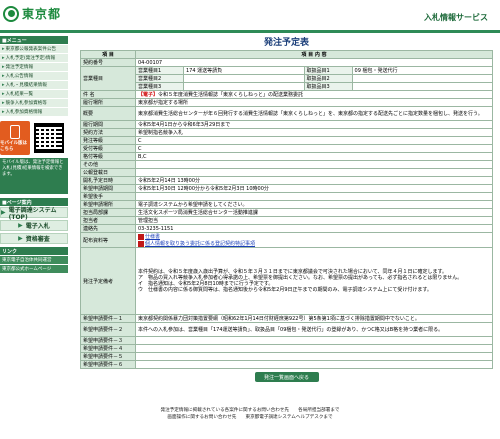  I want to click on row-label: 発注予定備考, so click(108, 281).